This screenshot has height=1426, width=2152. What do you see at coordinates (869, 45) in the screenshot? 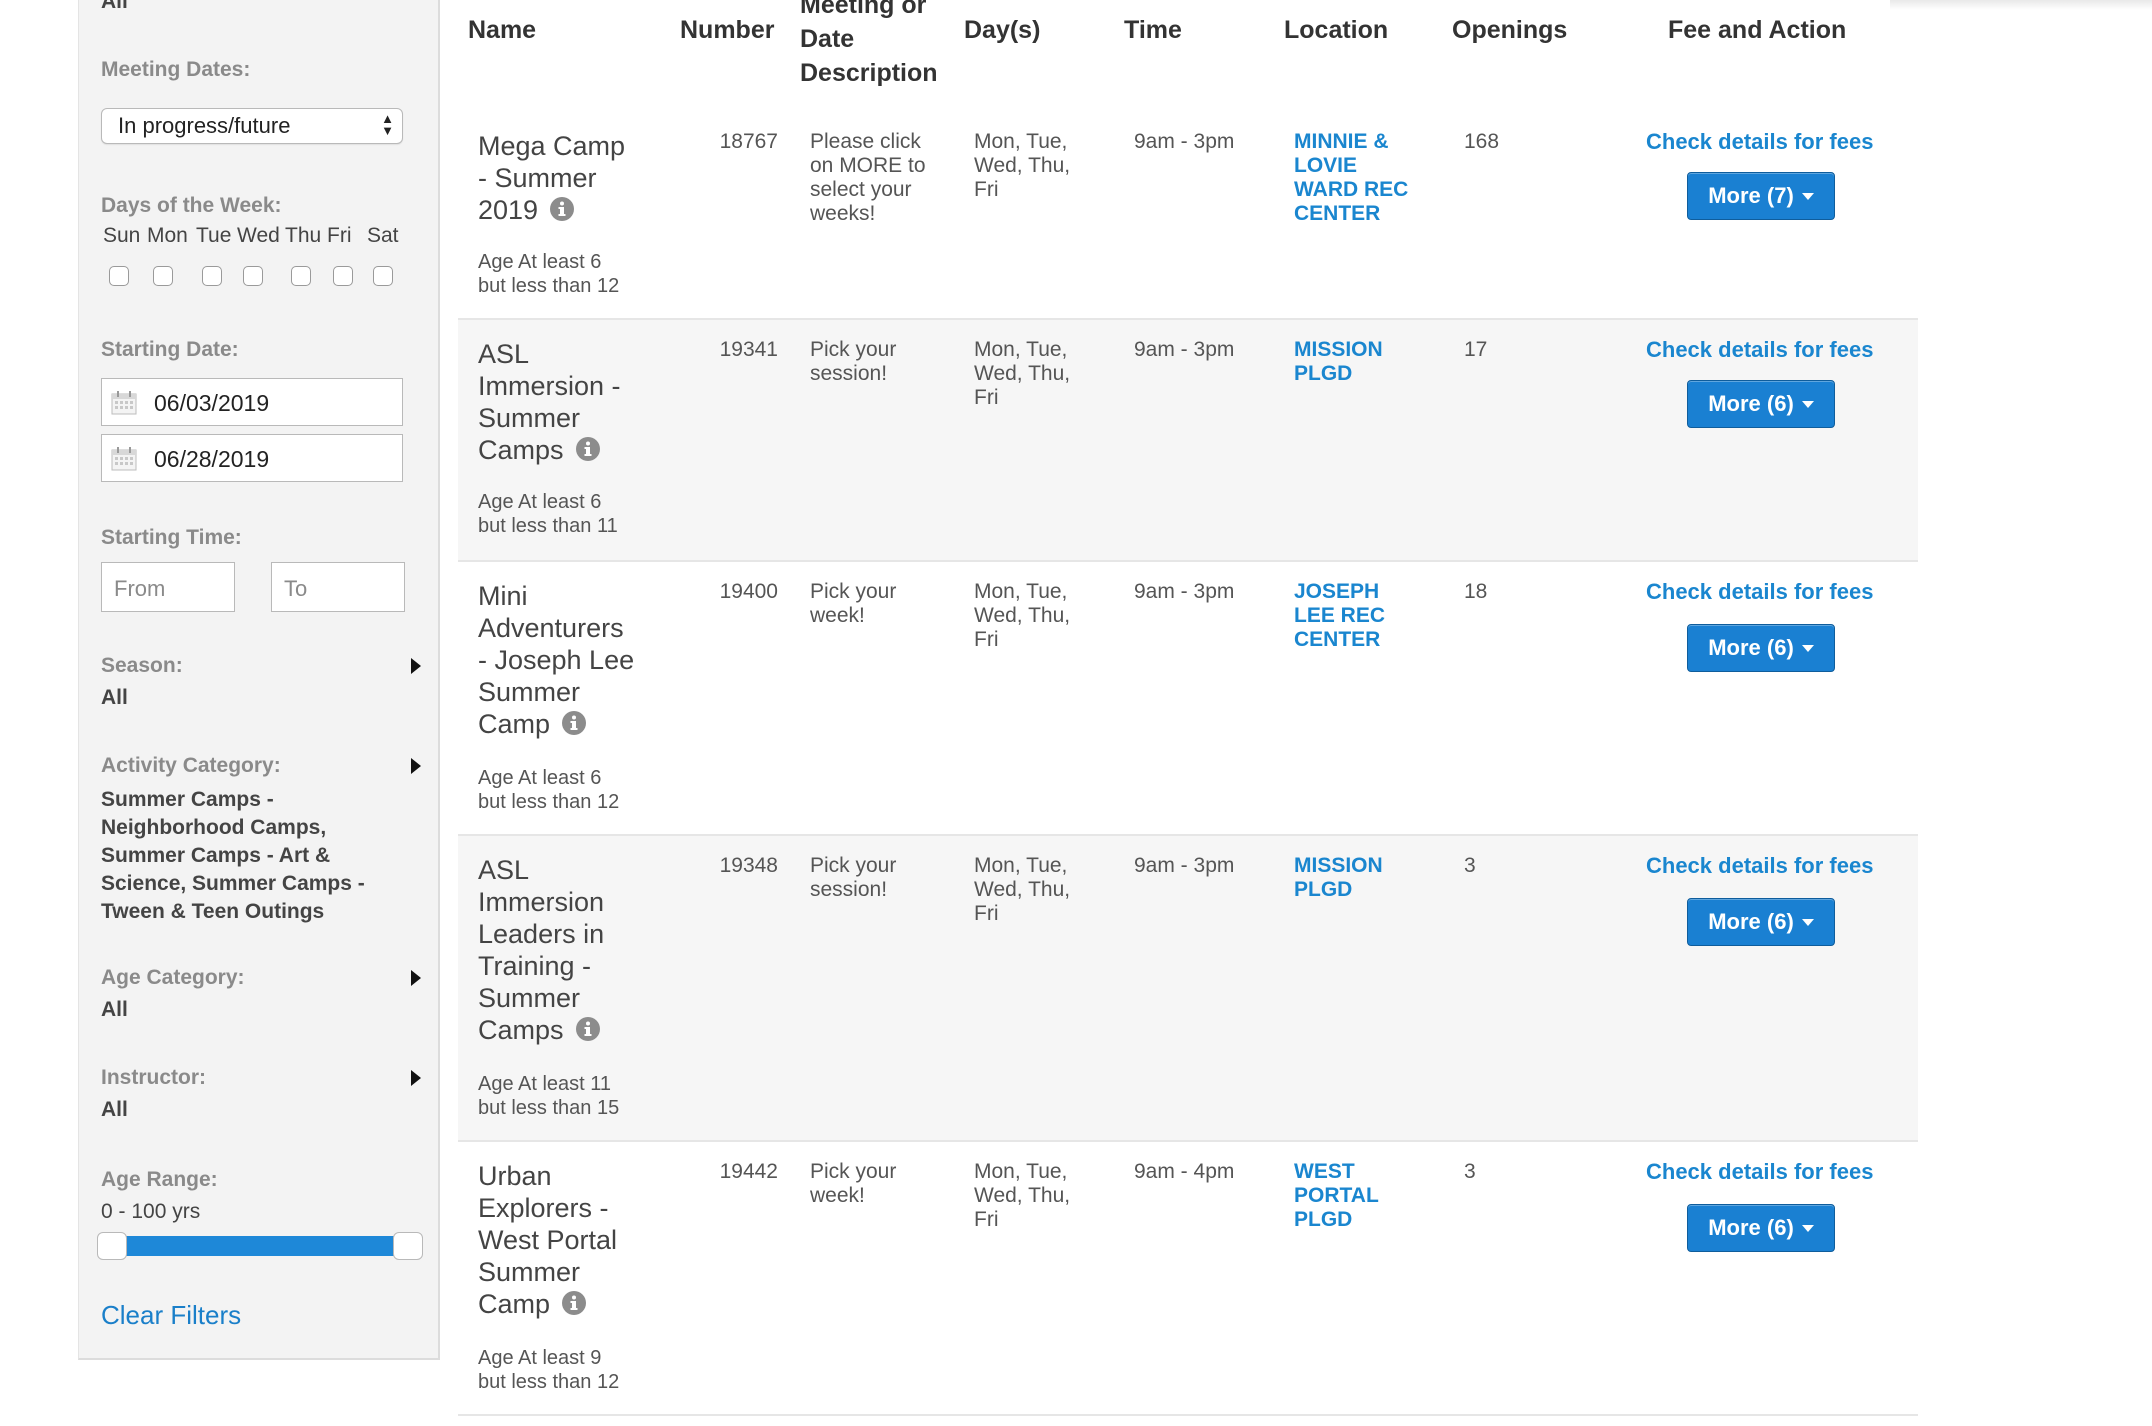
I see `header-meeting-description: Meeting or Date Description` at bounding box center [869, 45].